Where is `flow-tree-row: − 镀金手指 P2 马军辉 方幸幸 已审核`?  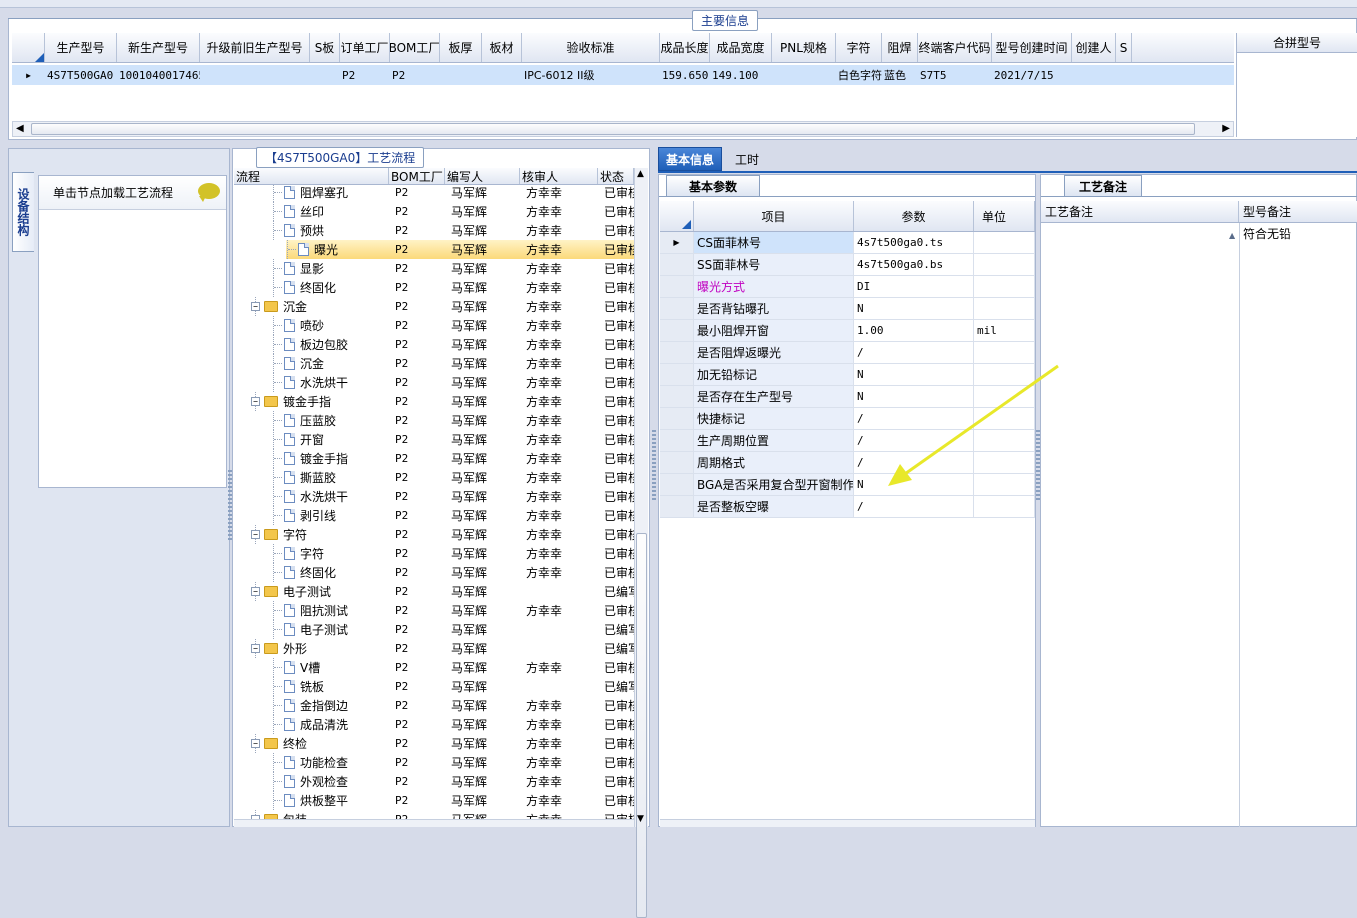
flow-tree-row: − 镀金手指 P2 马军辉 方幸幸 已审核 is located at coordinates (434, 401).